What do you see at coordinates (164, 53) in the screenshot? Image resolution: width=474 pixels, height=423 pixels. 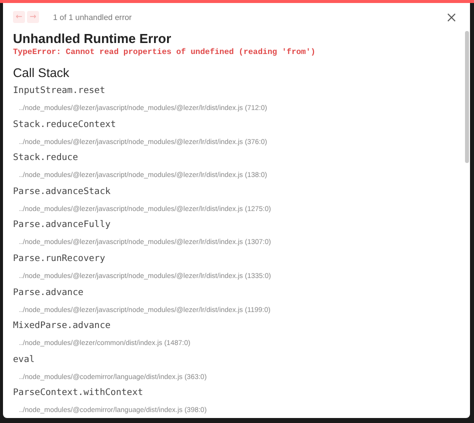 I see `error-message: TypeError: Cannot read properties of undefined (reading 'from')` at bounding box center [164, 53].